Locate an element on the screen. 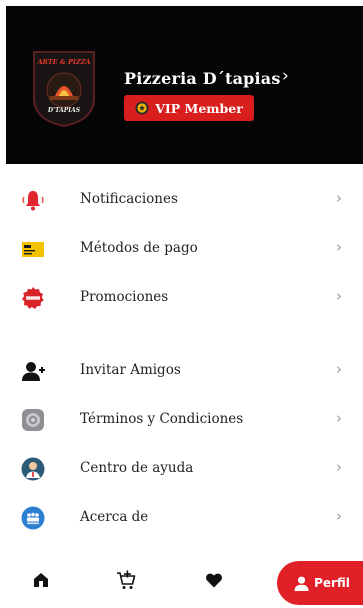  payment-card-icon is located at coordinates (33, 249).